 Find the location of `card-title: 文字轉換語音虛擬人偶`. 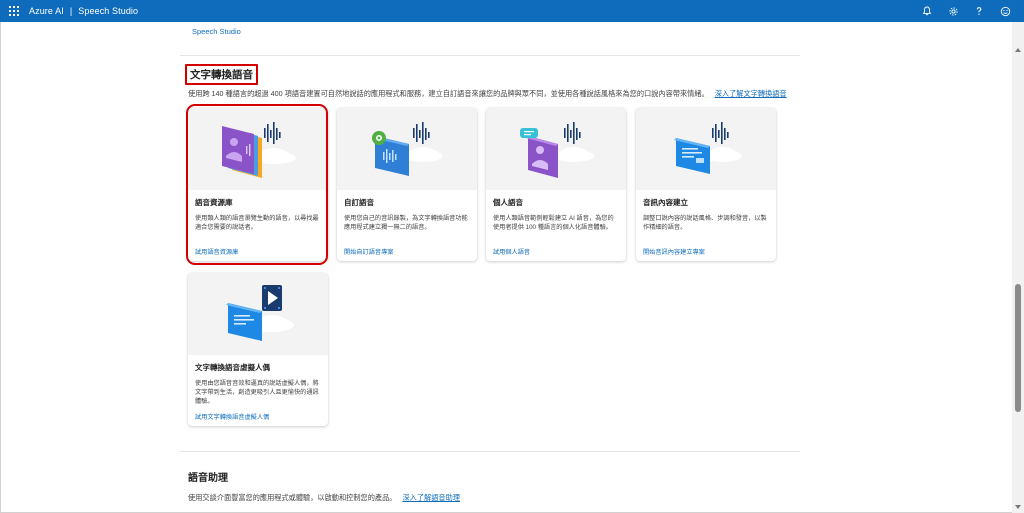

card-title: 文字轉換語音虛擬人偶 is located at coordinates (232, 367).